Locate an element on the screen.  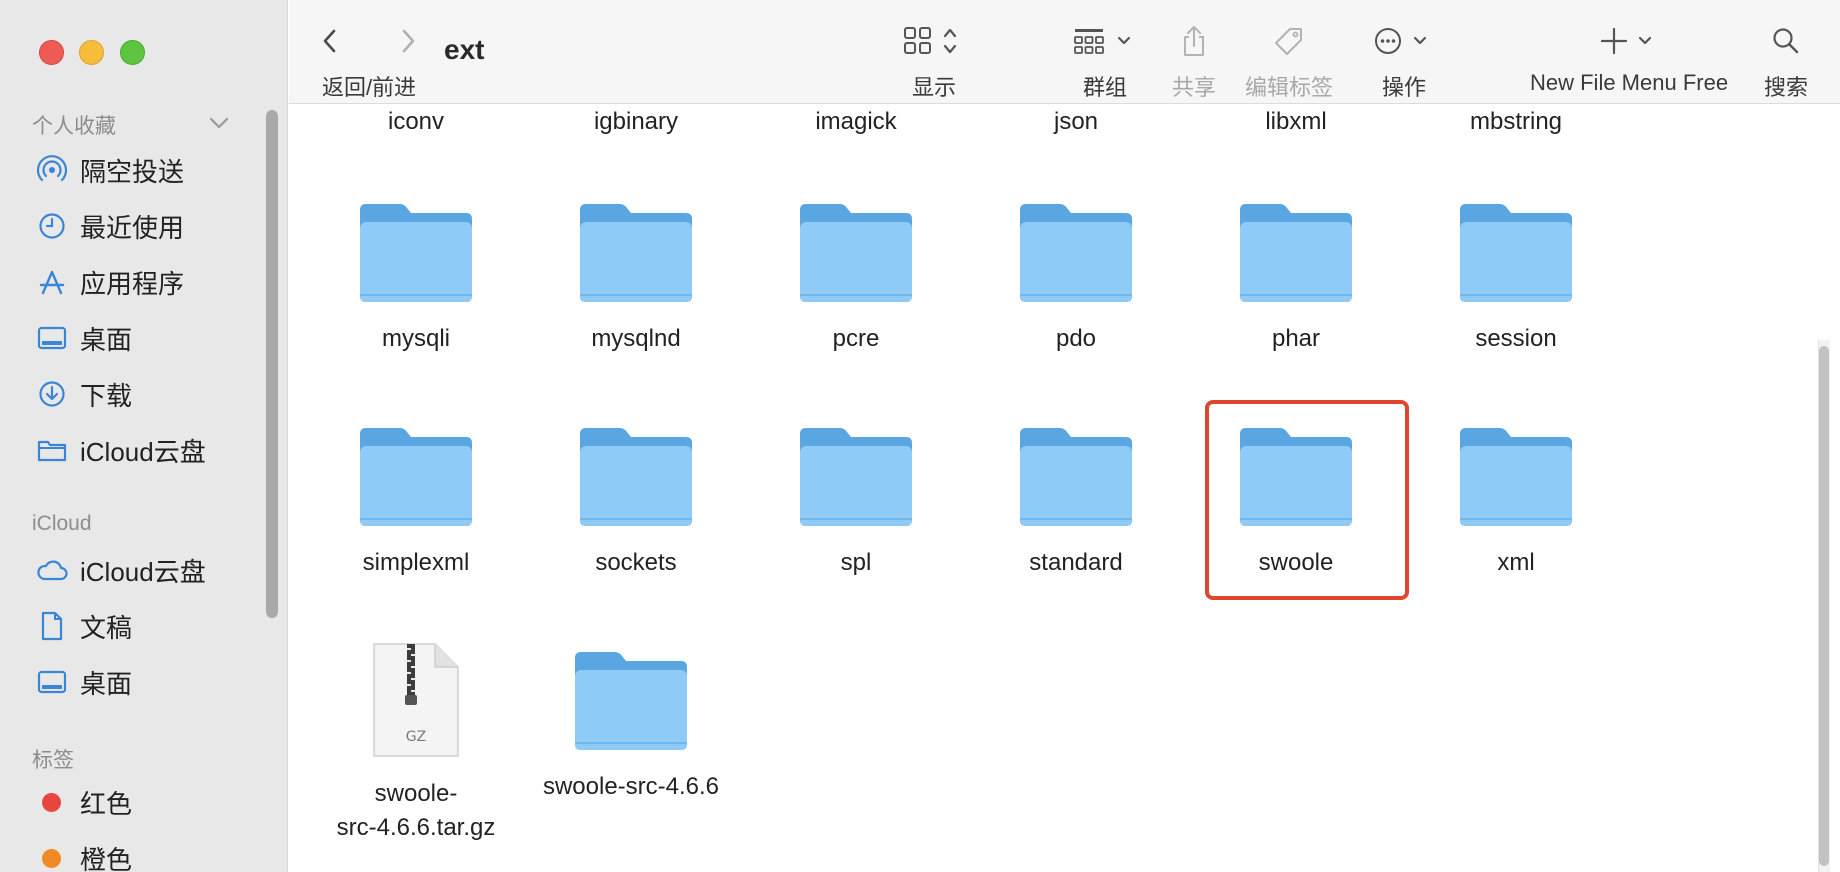
share-label: 共享 is located at coordinates (1194, 87).